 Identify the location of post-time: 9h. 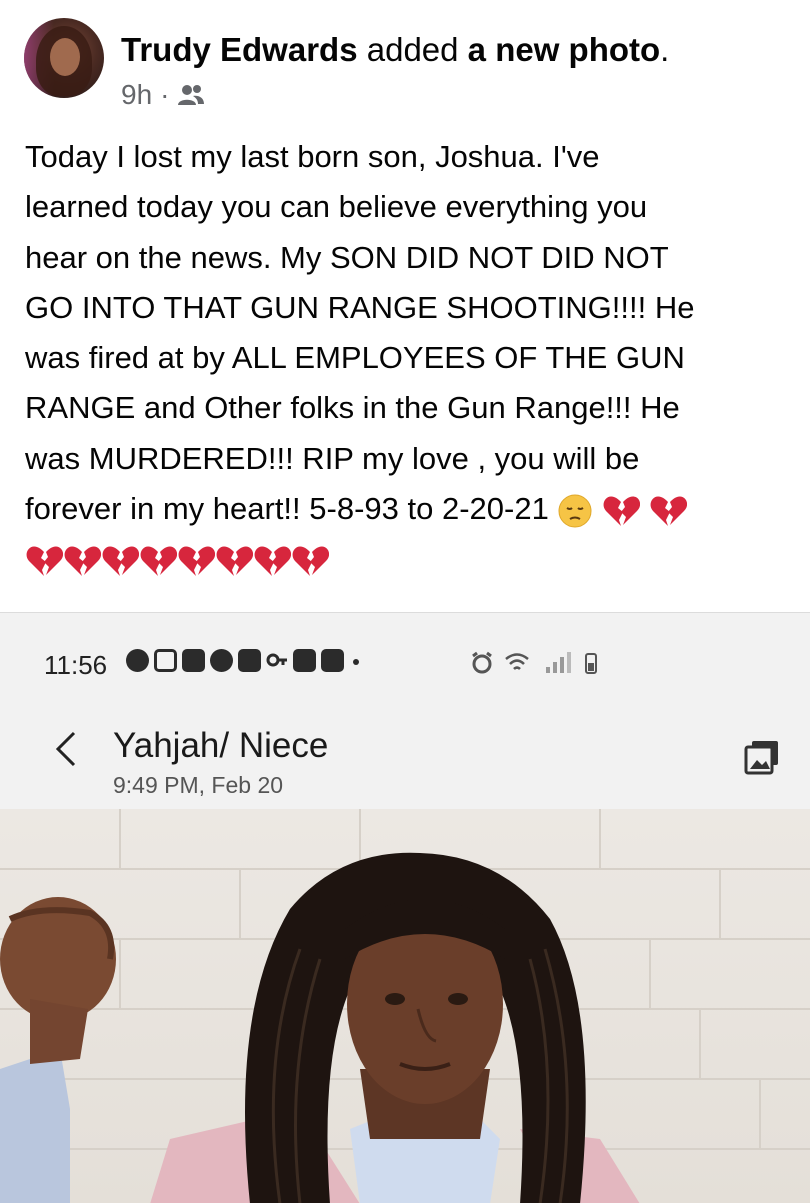
(136, 95).